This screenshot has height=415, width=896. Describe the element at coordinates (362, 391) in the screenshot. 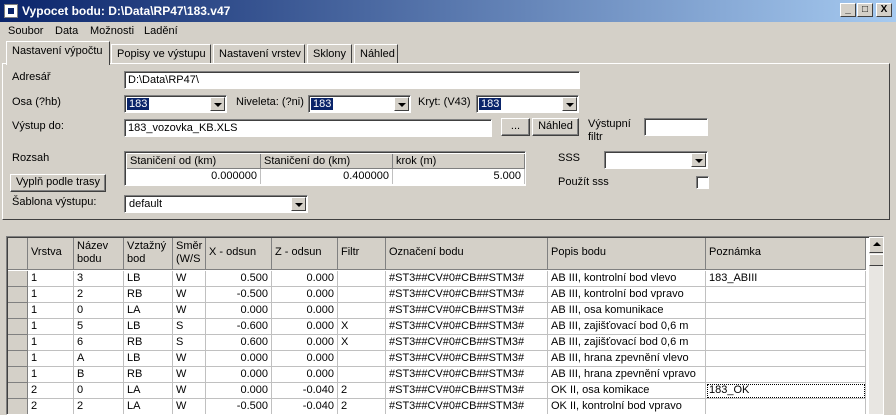

I see `cell-filtr: 2` at that location.